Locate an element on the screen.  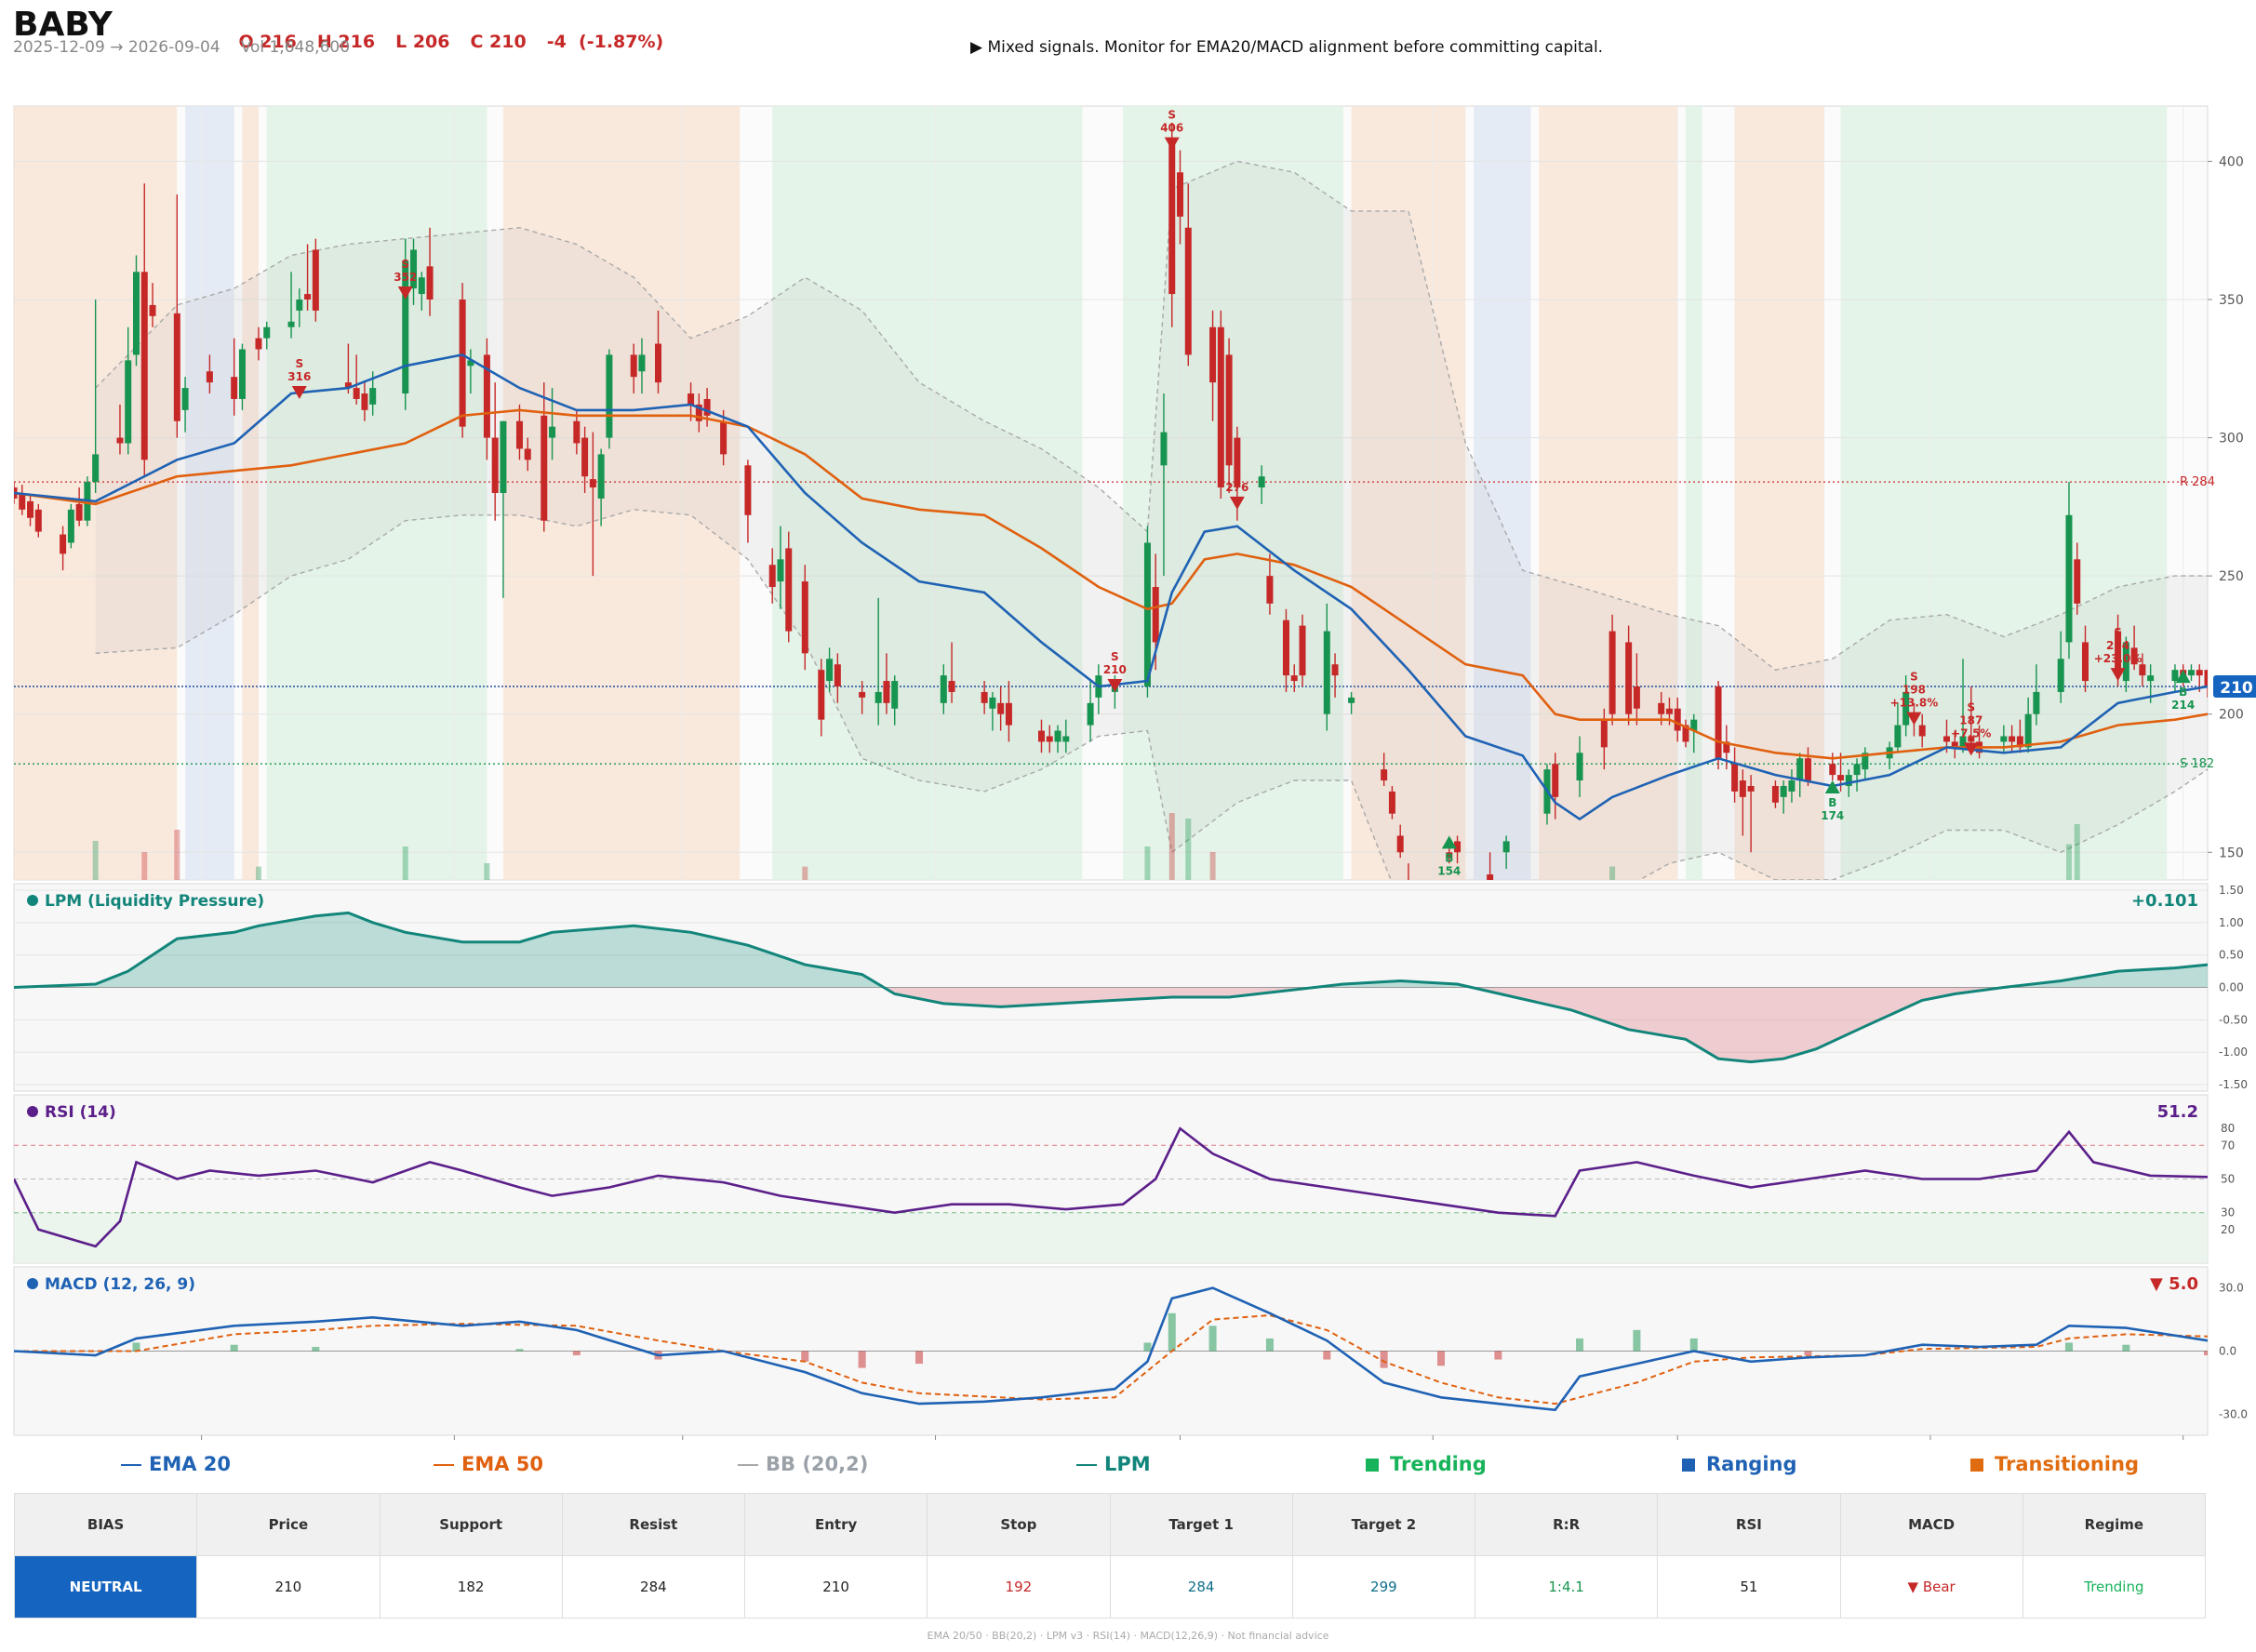
entry-value: 210 is located at coordinates (836, 1587).